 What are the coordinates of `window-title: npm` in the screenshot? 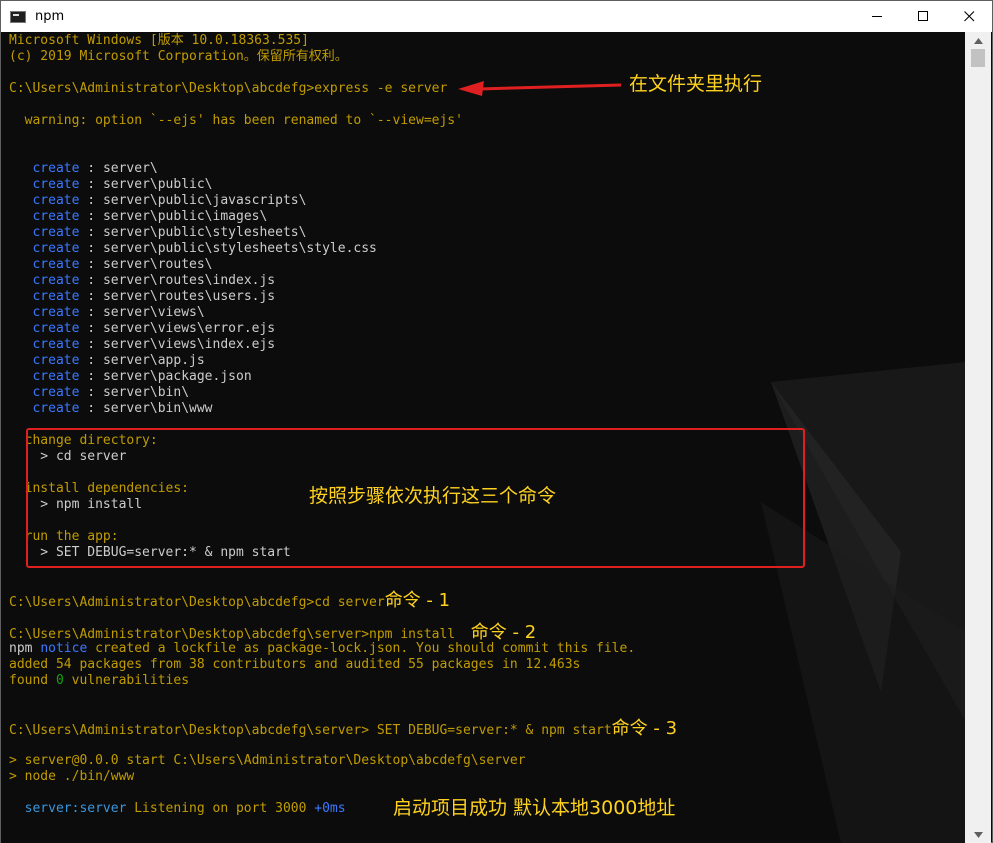 It's located at (50, 16).